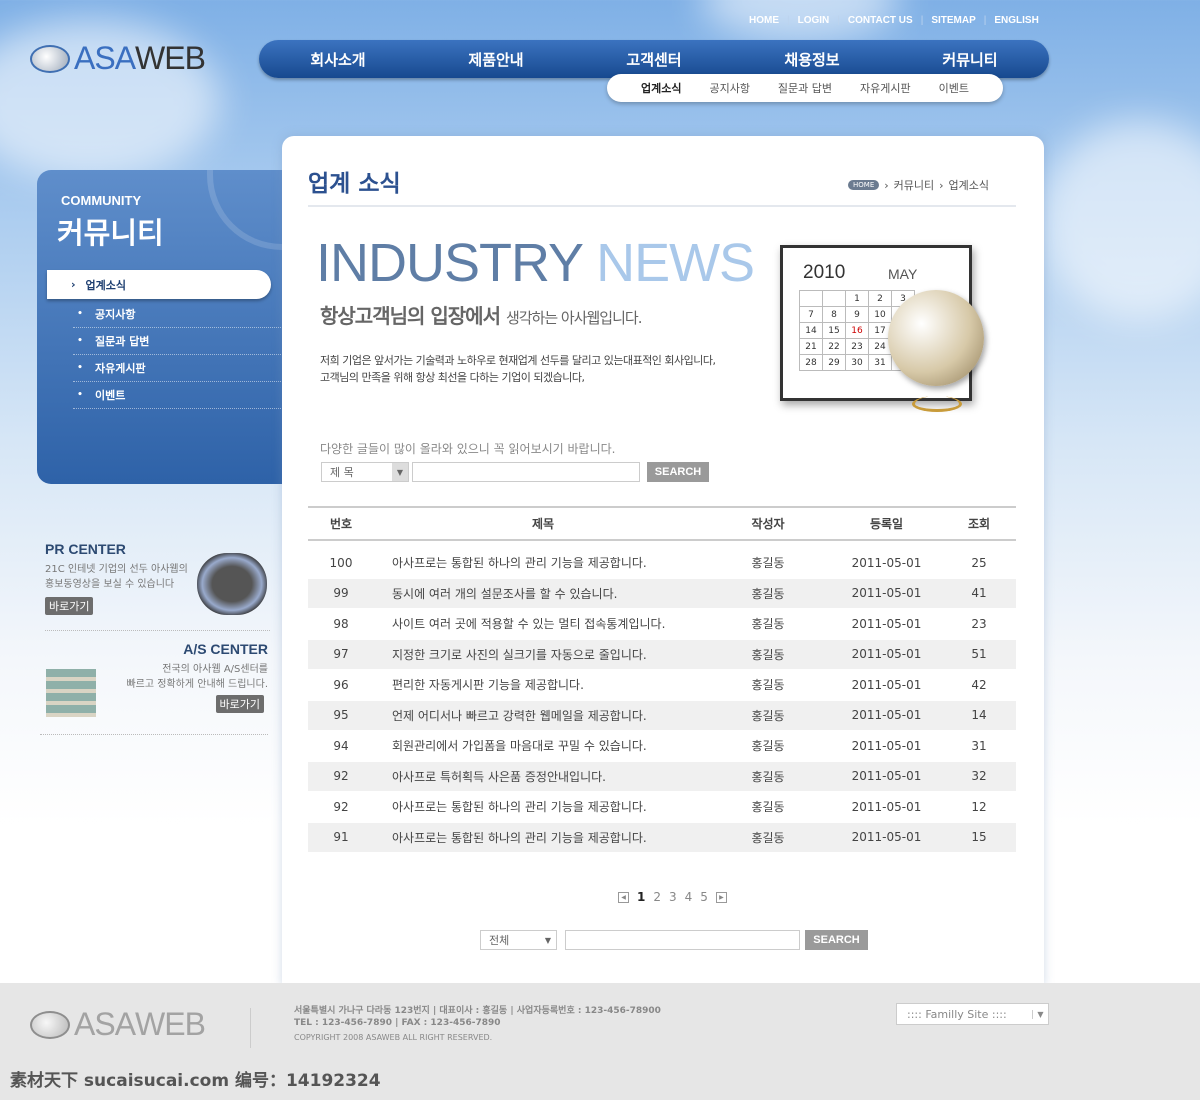 The height and width of the screenshot is (1100, 1200). Describe the element at coordinates (979, 593) in the screenshot. I see `row-views: 41` at that location.